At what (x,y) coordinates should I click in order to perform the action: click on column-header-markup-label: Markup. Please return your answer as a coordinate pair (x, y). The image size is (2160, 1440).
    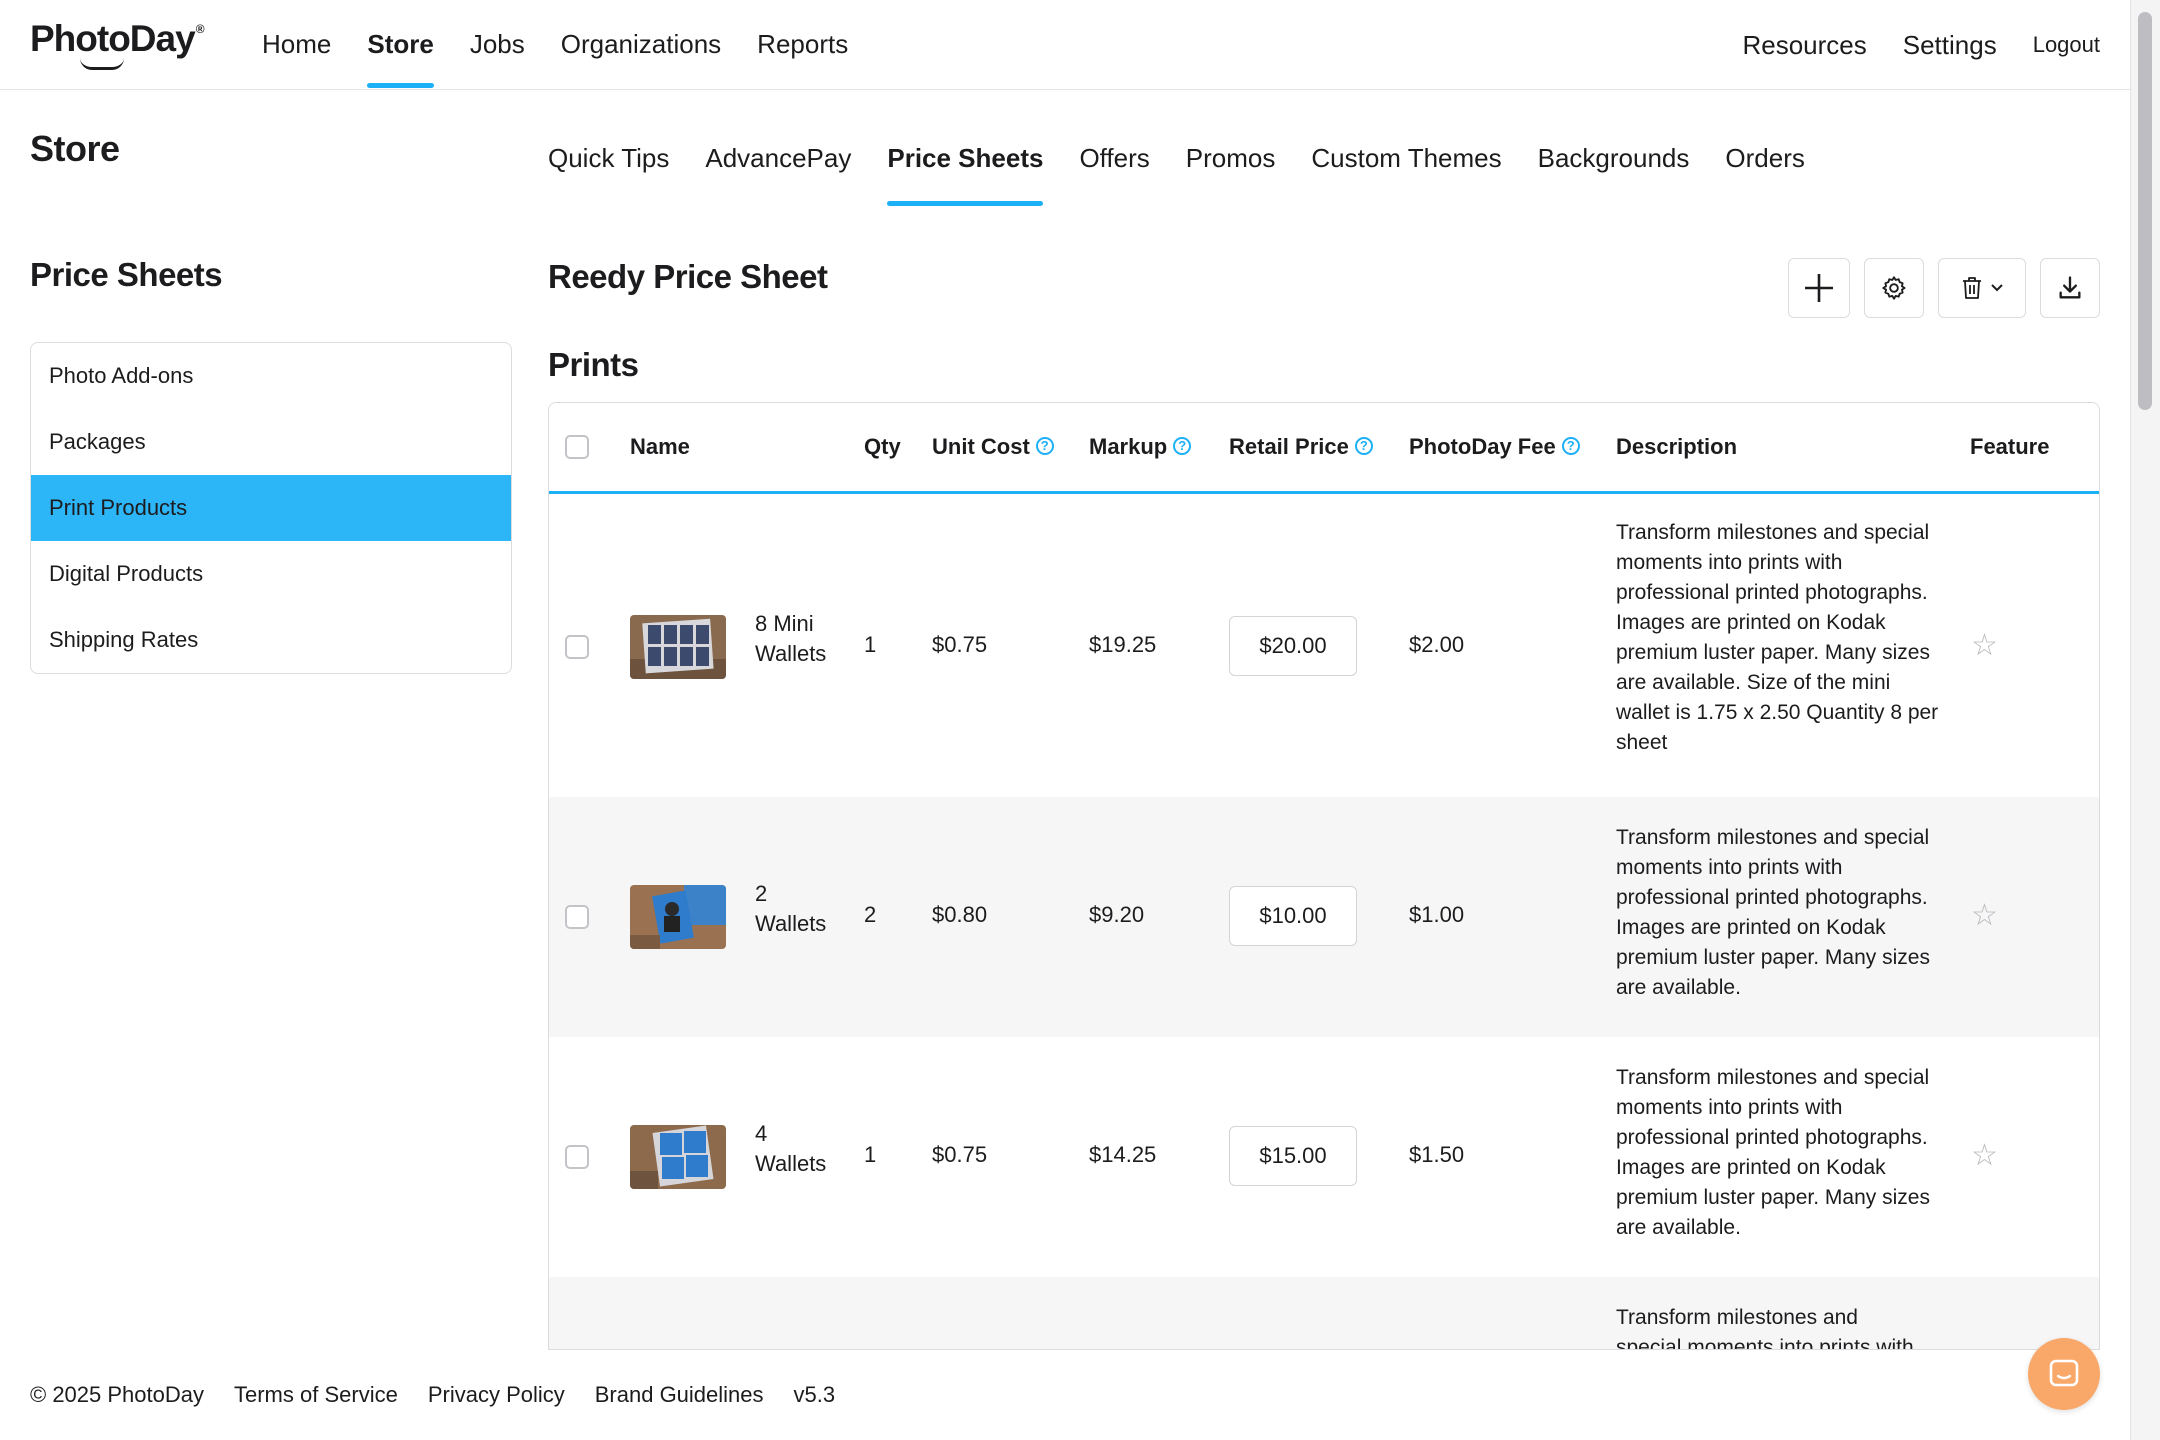
    Looking at the image, I should click on (1128, 446).